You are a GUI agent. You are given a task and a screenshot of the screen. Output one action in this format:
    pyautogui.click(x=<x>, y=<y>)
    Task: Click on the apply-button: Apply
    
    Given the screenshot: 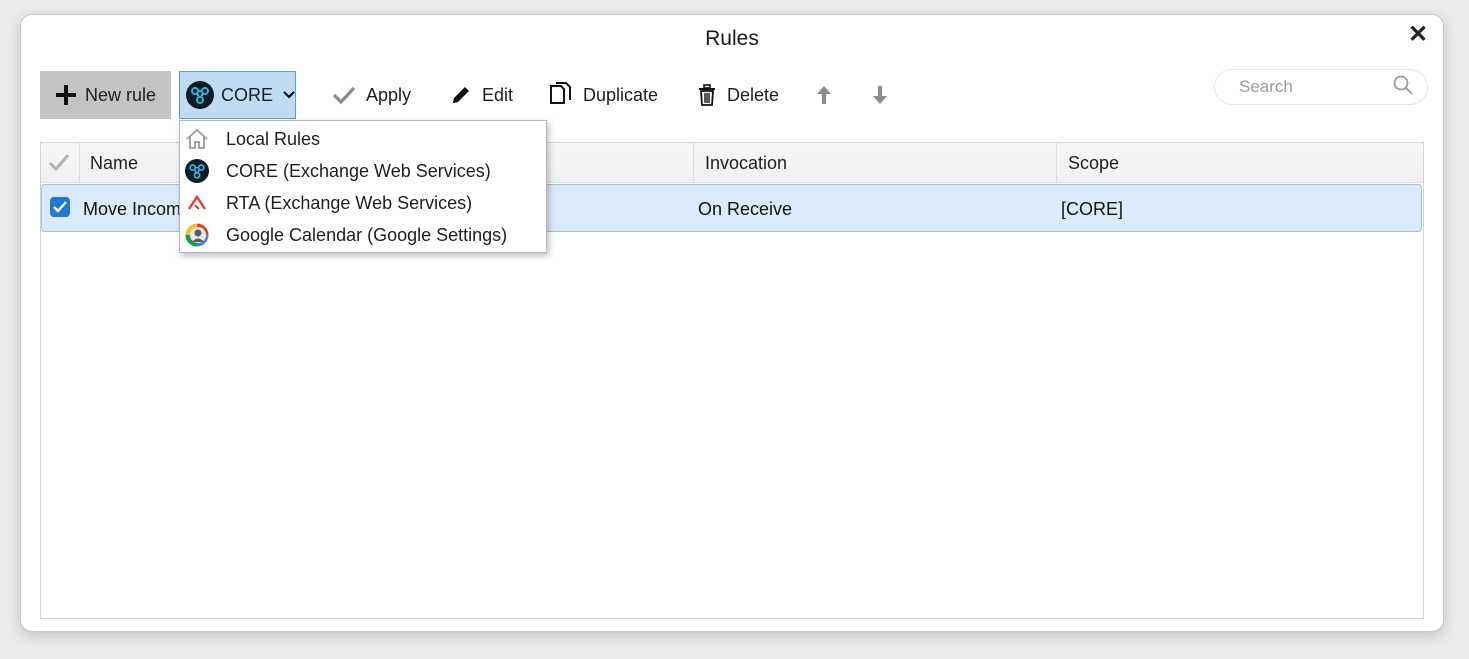 What is the action you would take?
    pyautogui.click(x=371, y=95)
    